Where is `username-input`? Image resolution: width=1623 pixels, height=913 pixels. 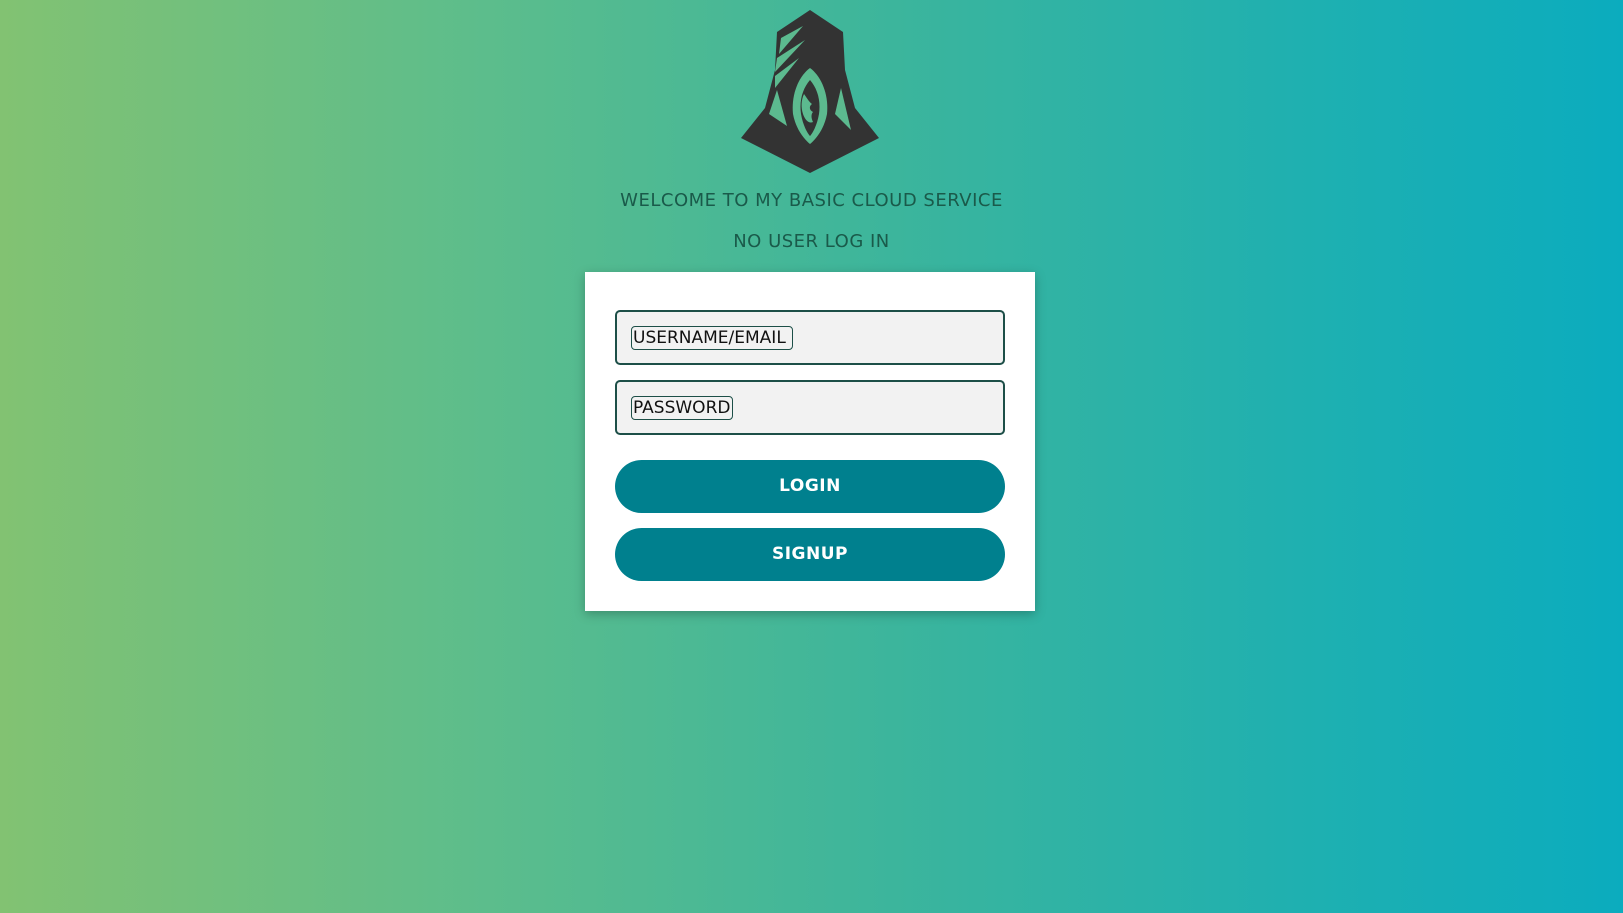
username-input is located at coordinates (712, 338).